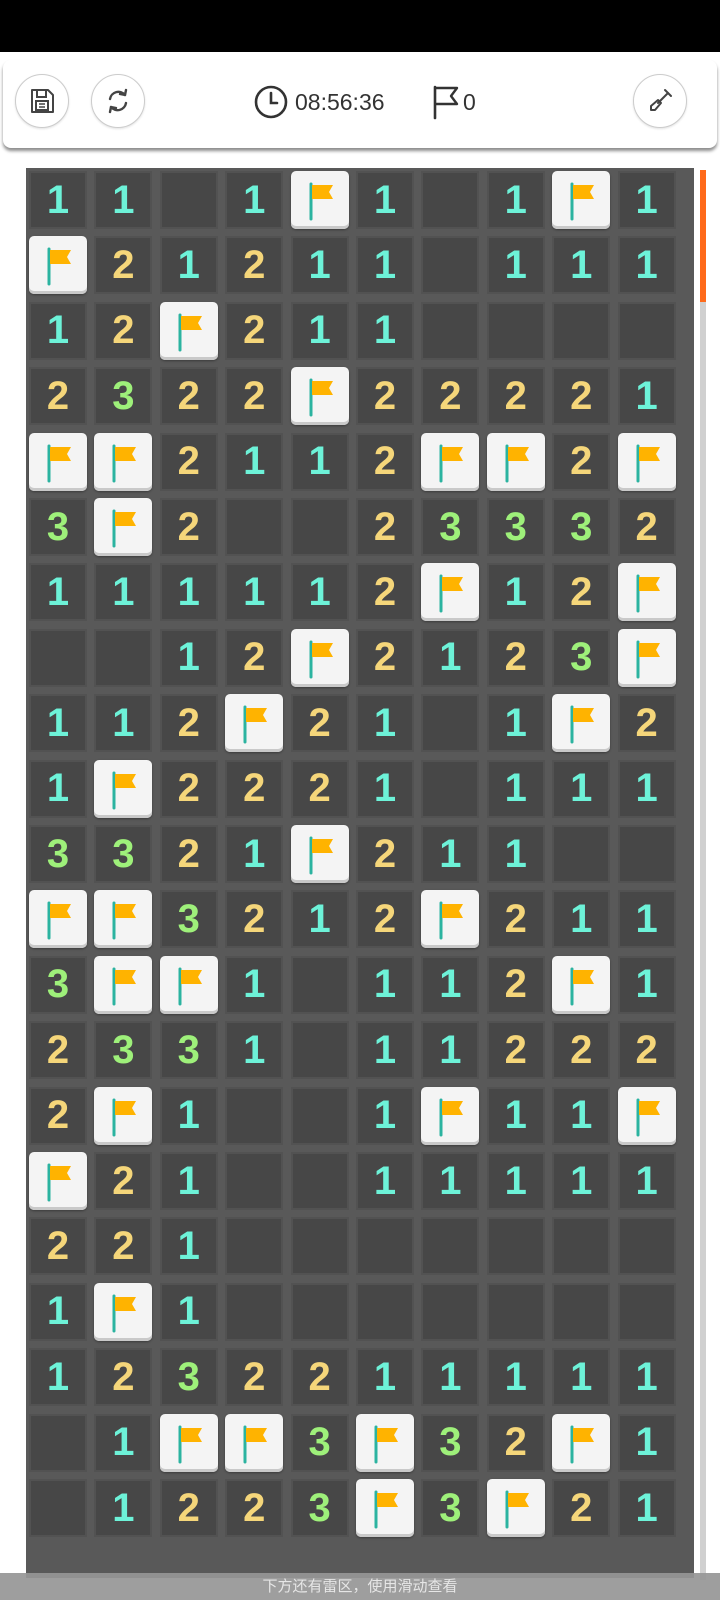  Describe the element at coordinates (703, 875) in the screenshot. I see `scrollbar-track` at that location.